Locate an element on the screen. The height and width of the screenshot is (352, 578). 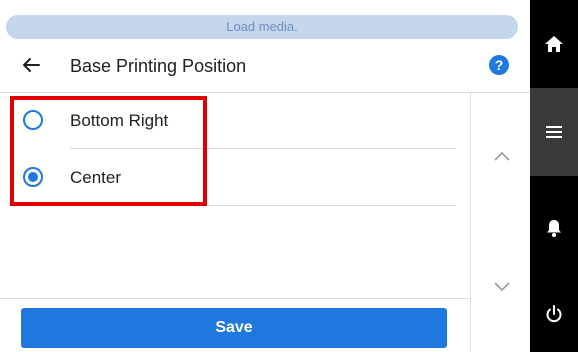
status-message-bar: Load media. is located at coordinates (262, 27).